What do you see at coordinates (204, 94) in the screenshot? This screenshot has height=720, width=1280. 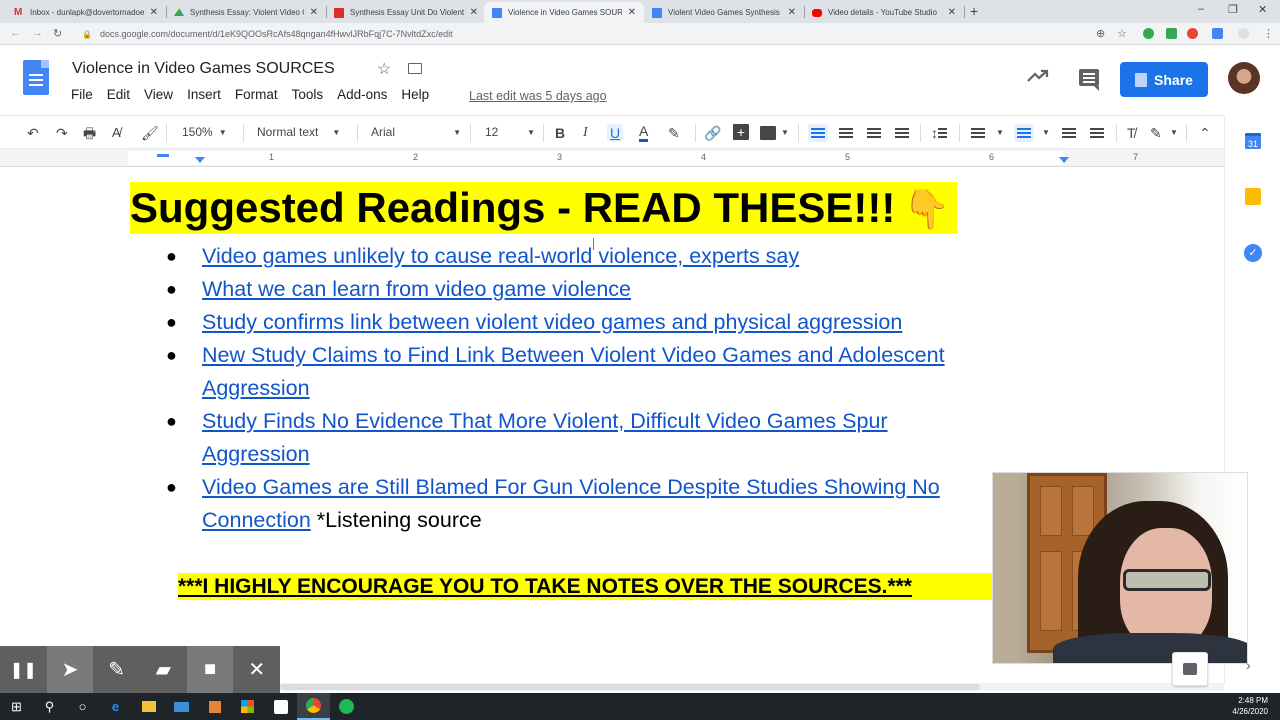 I see `menu-insert: Insert` at bounding box center [204, 94].